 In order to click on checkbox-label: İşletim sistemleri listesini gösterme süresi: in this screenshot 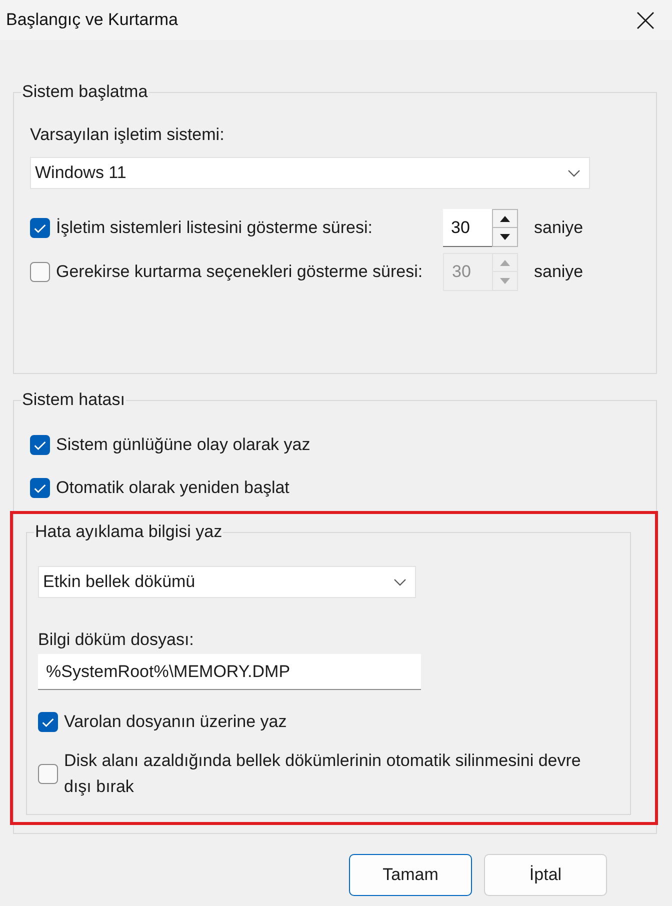, I will do `click(214, 228)`.